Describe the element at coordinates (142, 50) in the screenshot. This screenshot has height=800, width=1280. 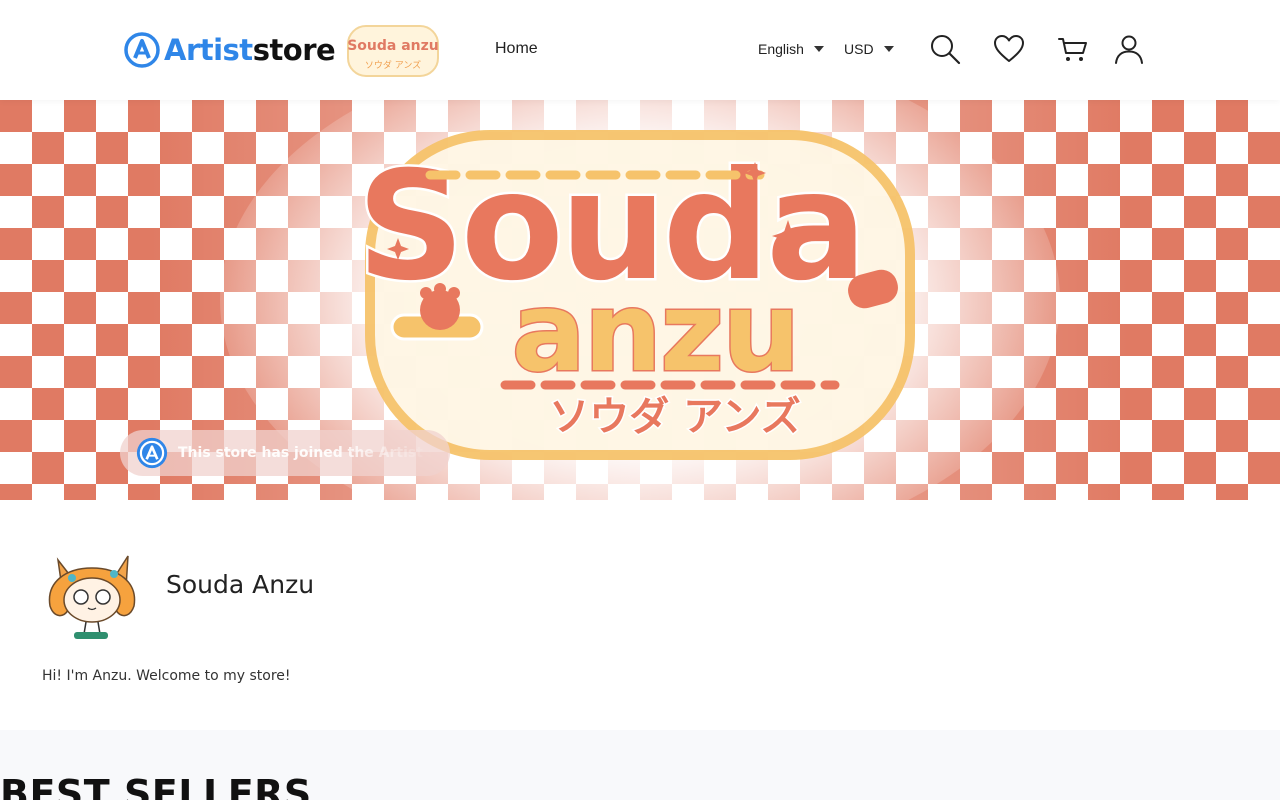
I see `artiststore-logo-icon` at that location.